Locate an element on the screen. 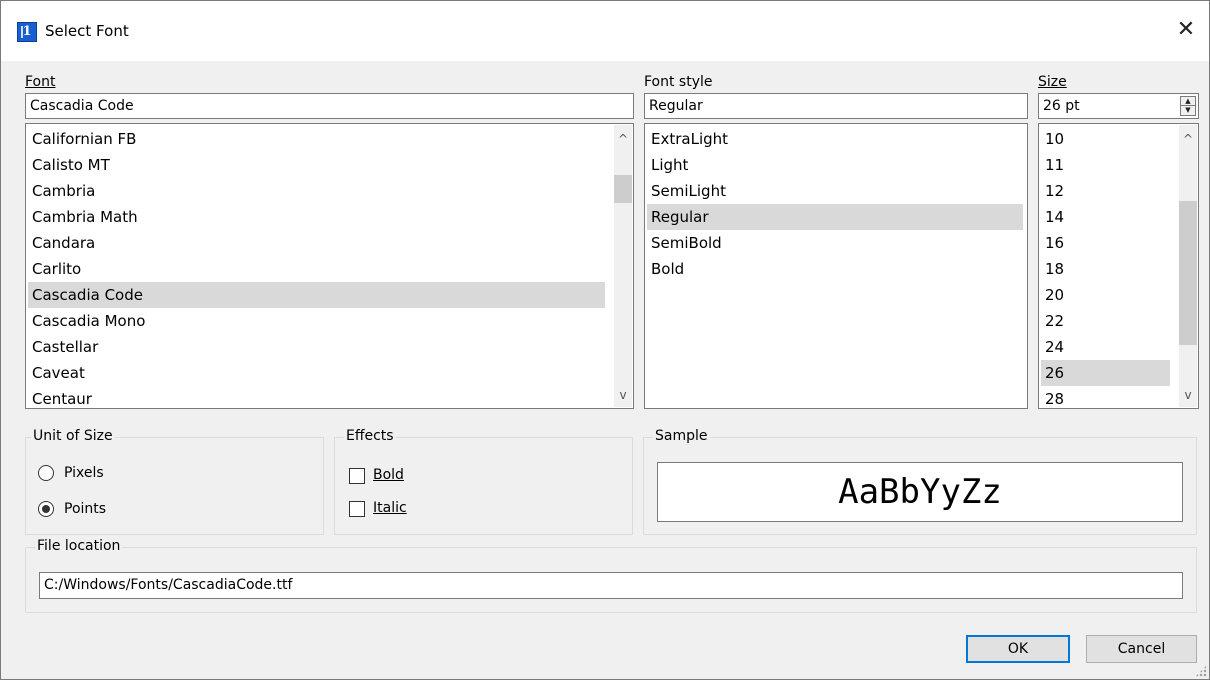 This screenshot has height=680, width=1210. dialog-title: Select Font is located at coordinates (87, 31).